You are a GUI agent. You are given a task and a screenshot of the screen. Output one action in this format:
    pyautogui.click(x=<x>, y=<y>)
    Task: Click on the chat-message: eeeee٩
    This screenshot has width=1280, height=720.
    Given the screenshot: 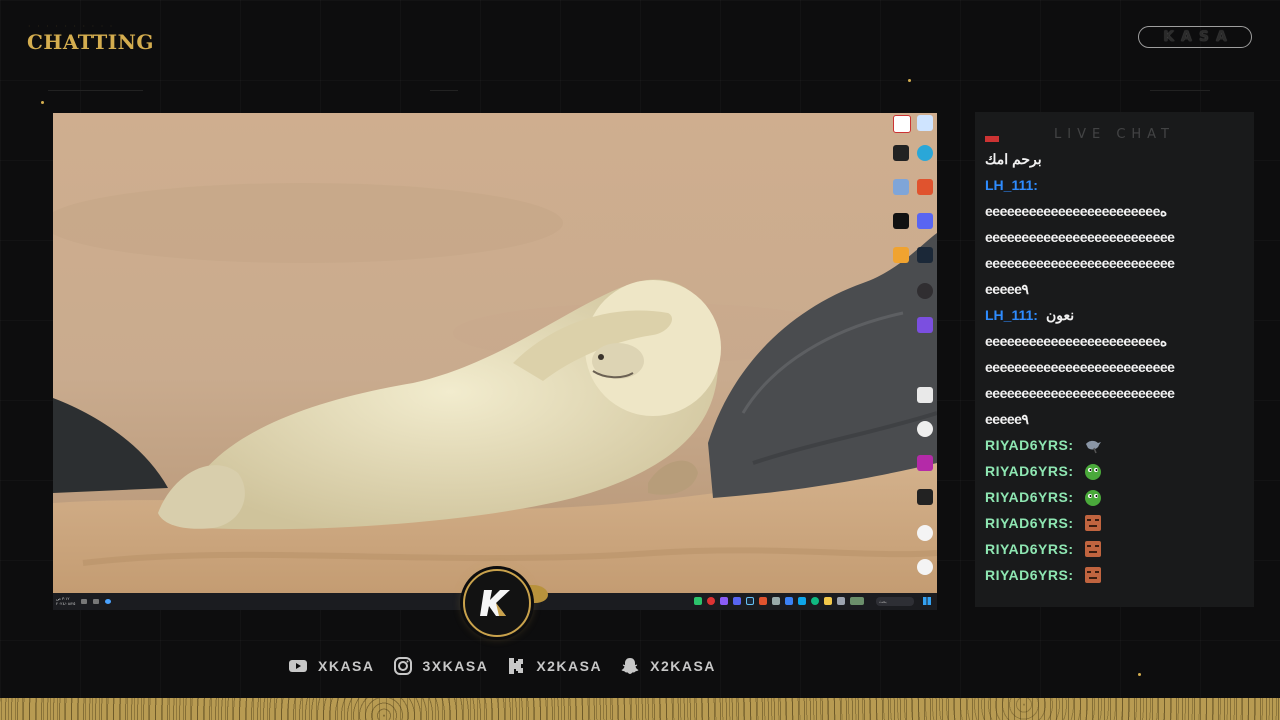 What is the action you would take?
    pyautogui.click(x=1110, y=289)
    